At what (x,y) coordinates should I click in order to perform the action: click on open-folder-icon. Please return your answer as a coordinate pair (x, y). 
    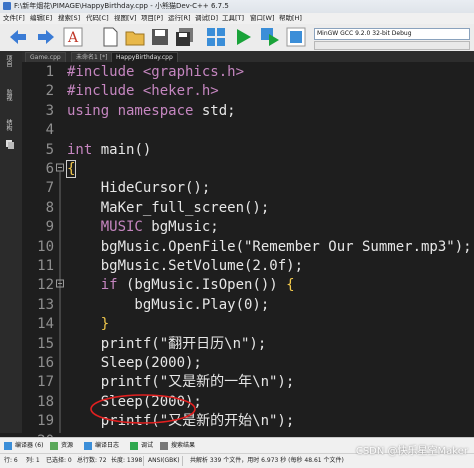
    Looking at the image, I should click on (135, 37).